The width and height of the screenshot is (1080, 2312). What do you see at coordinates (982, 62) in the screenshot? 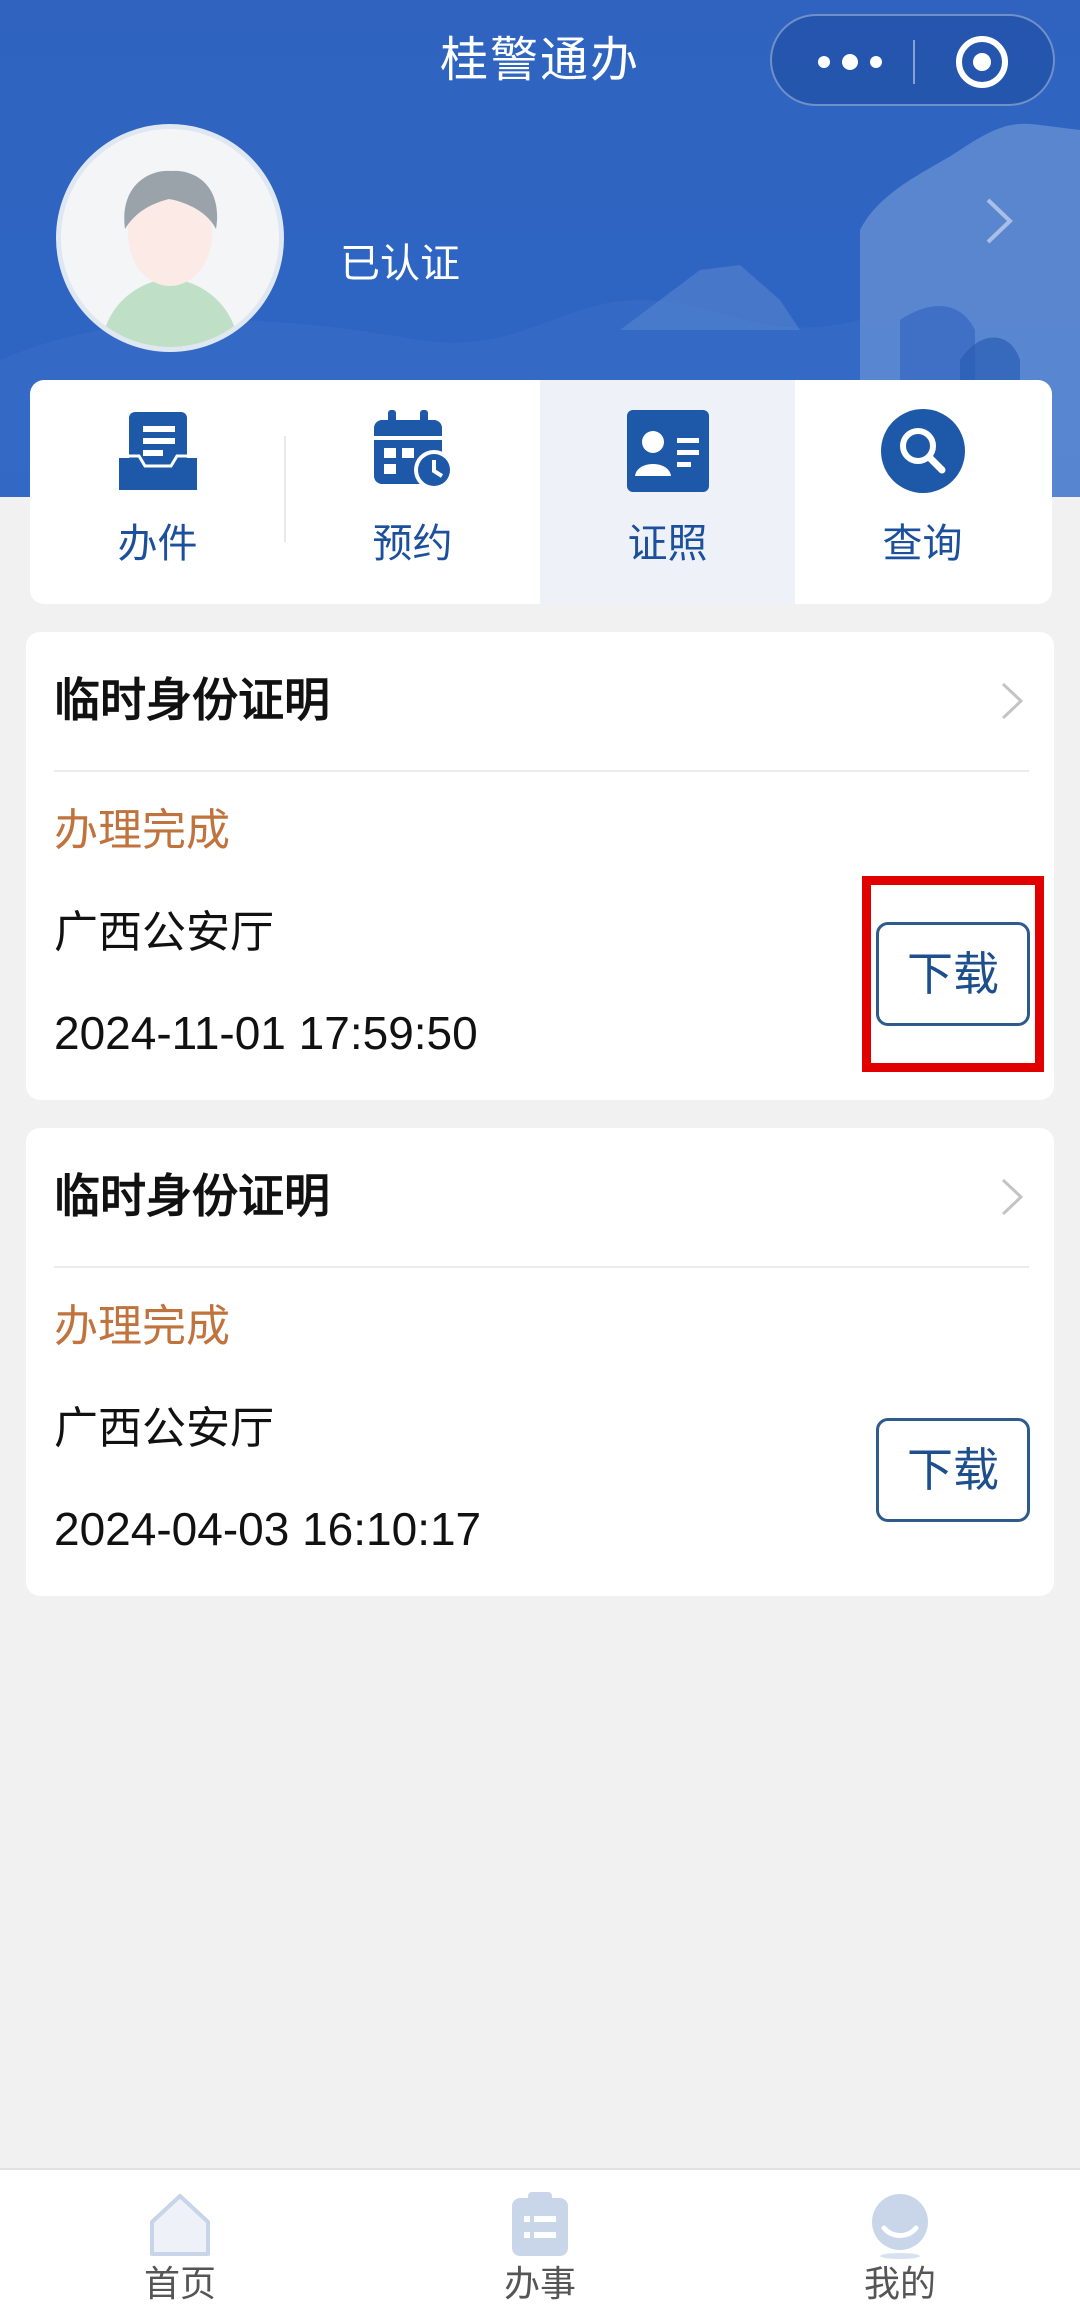
I see `close-miniprogram-icon` at bounding box center [982, 62].